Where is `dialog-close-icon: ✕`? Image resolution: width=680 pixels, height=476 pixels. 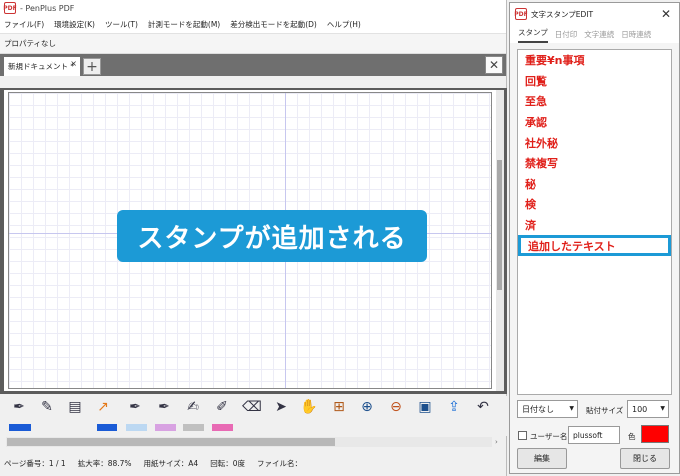 dialog-close-icon: ✕ is located at coordinates (666, 14).